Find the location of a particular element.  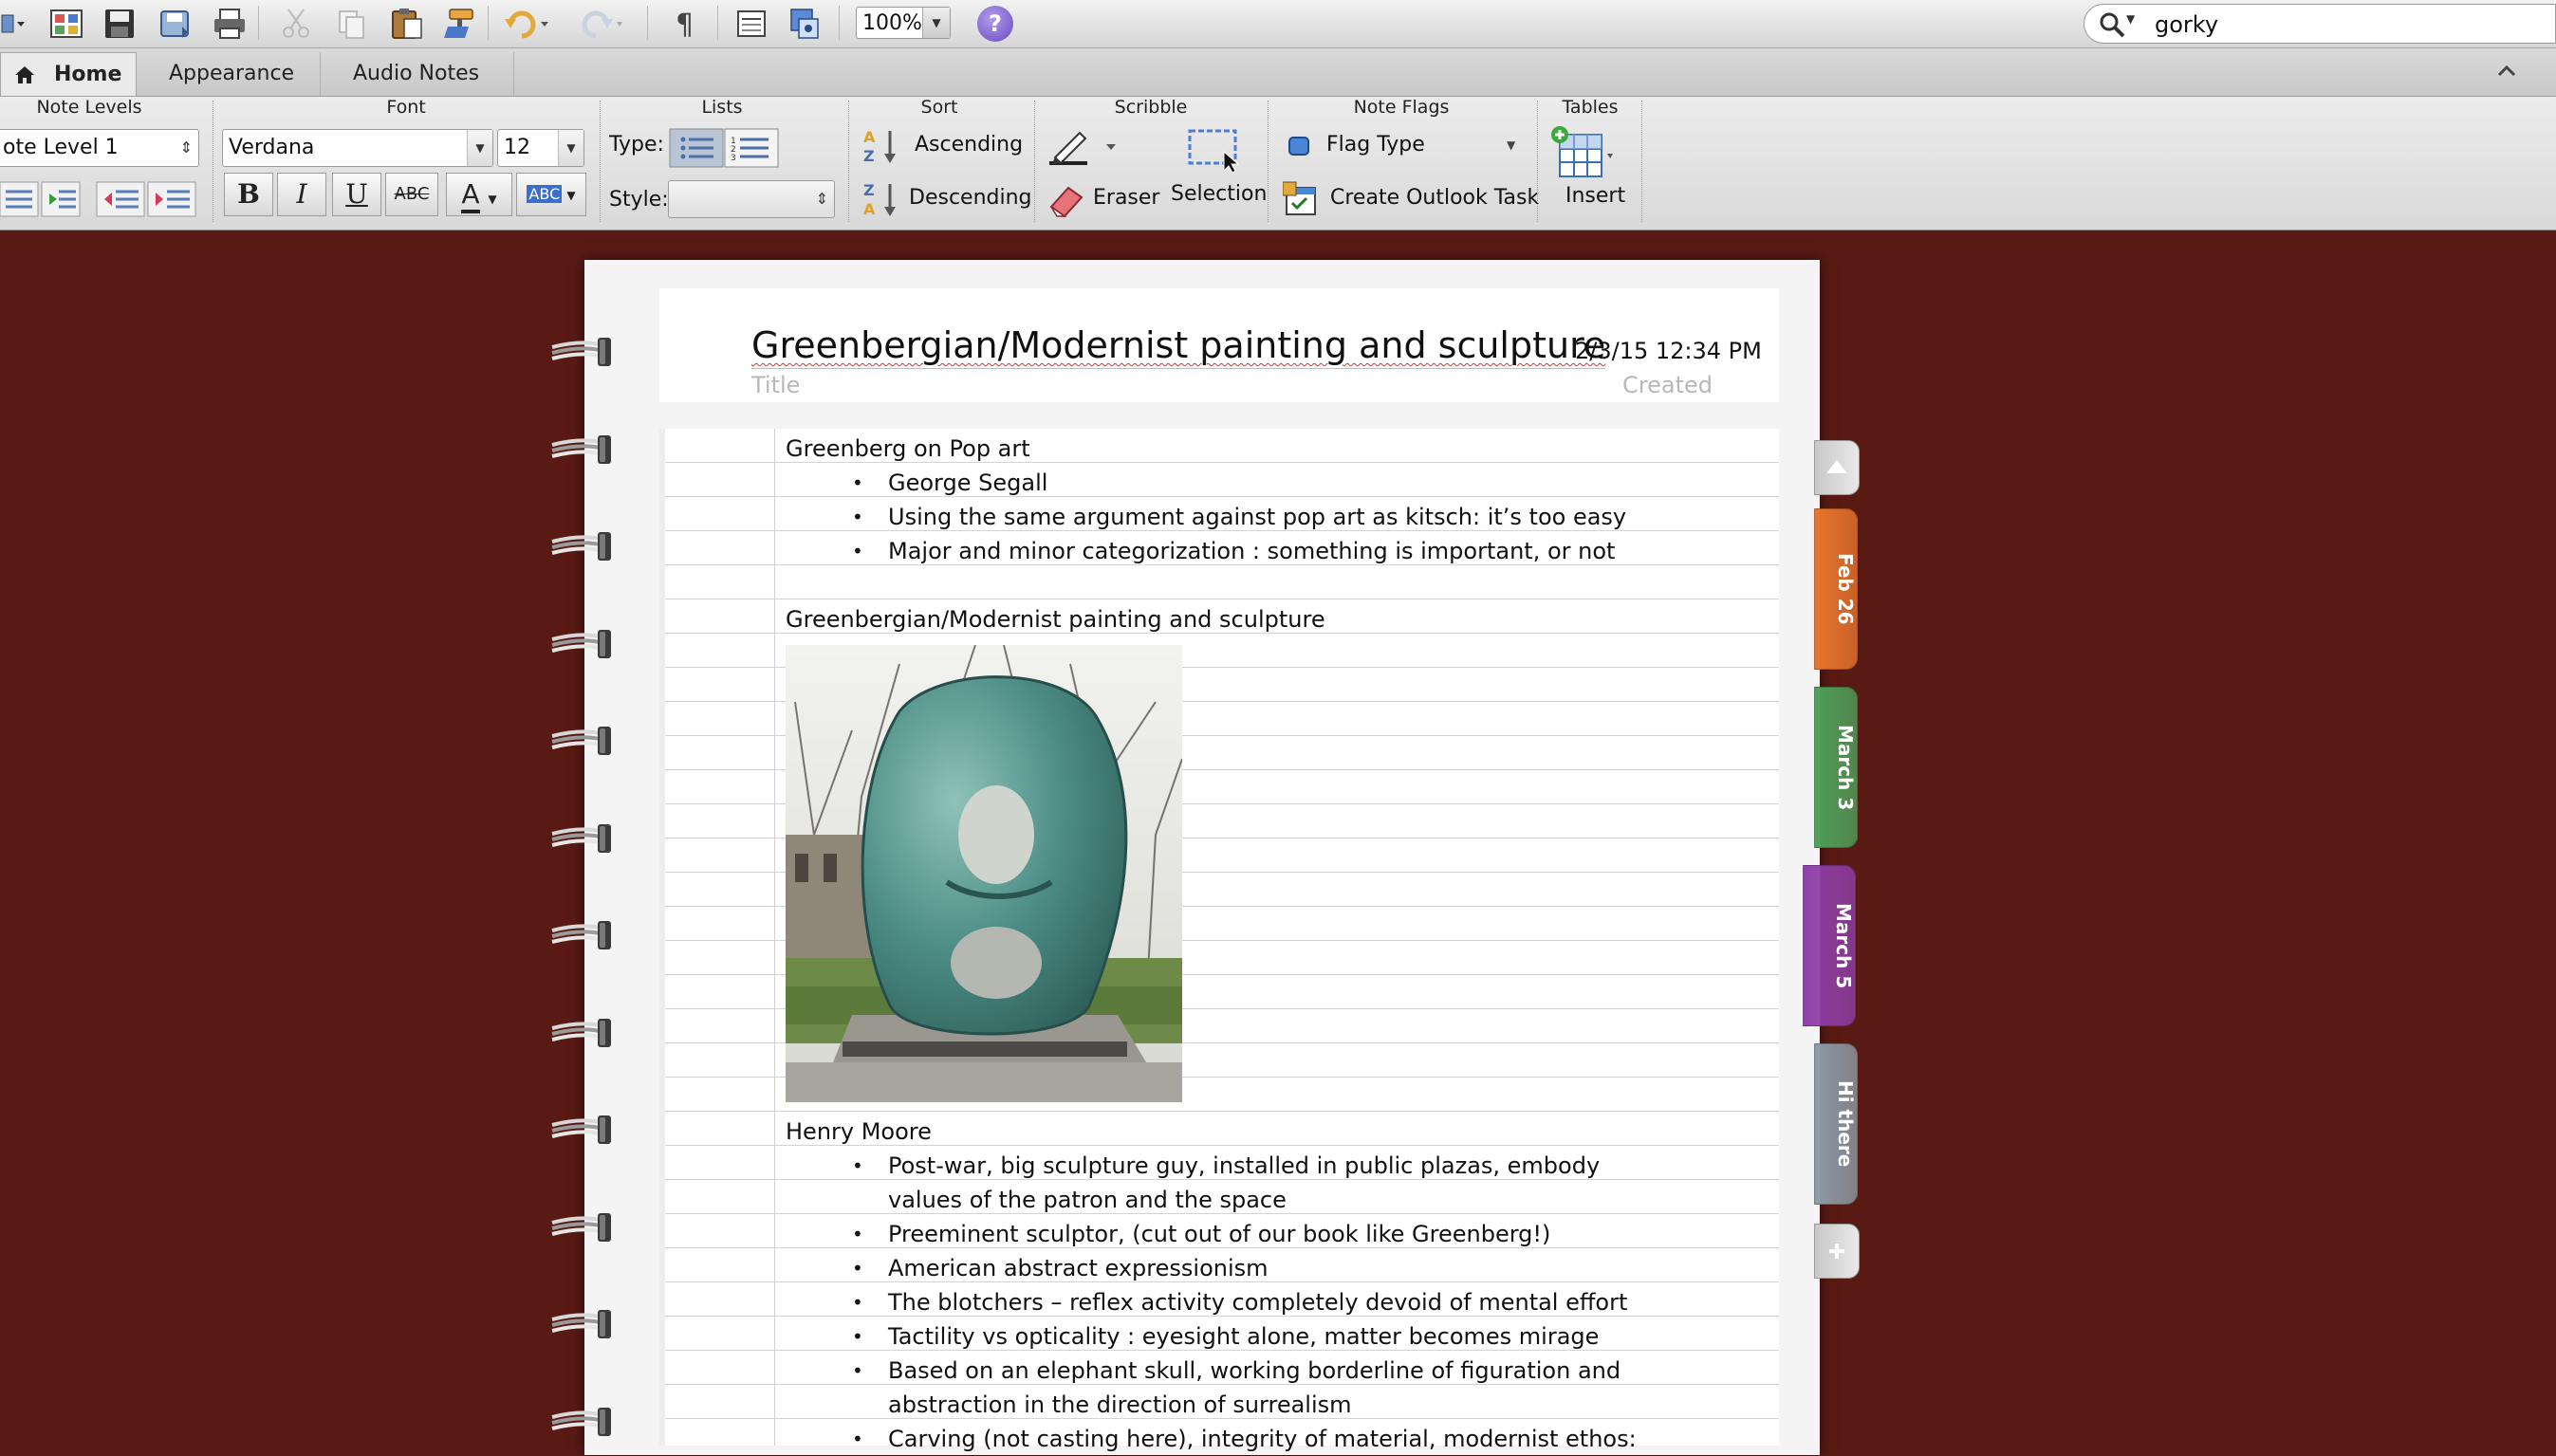

tab-appearance: Appearance is located at coordinates (230, 74).